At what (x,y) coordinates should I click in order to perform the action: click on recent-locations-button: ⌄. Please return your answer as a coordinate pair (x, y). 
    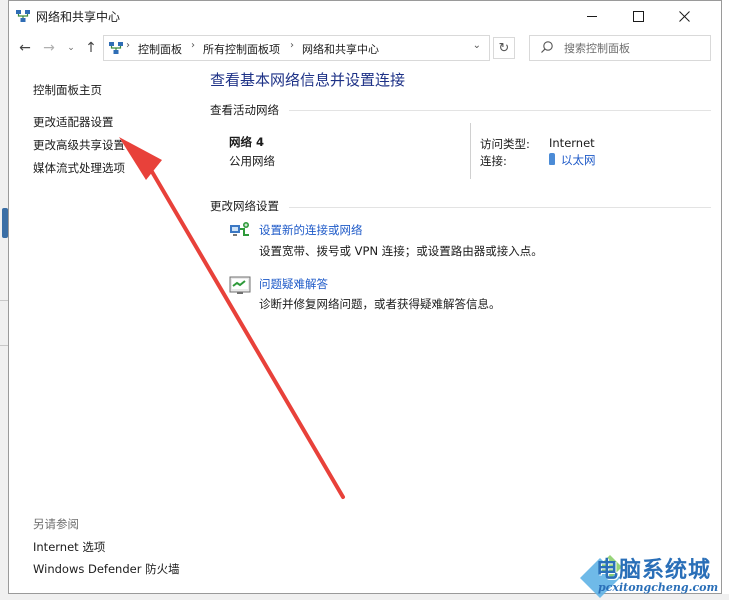
    Looking at the image, I should click on (71, 48).